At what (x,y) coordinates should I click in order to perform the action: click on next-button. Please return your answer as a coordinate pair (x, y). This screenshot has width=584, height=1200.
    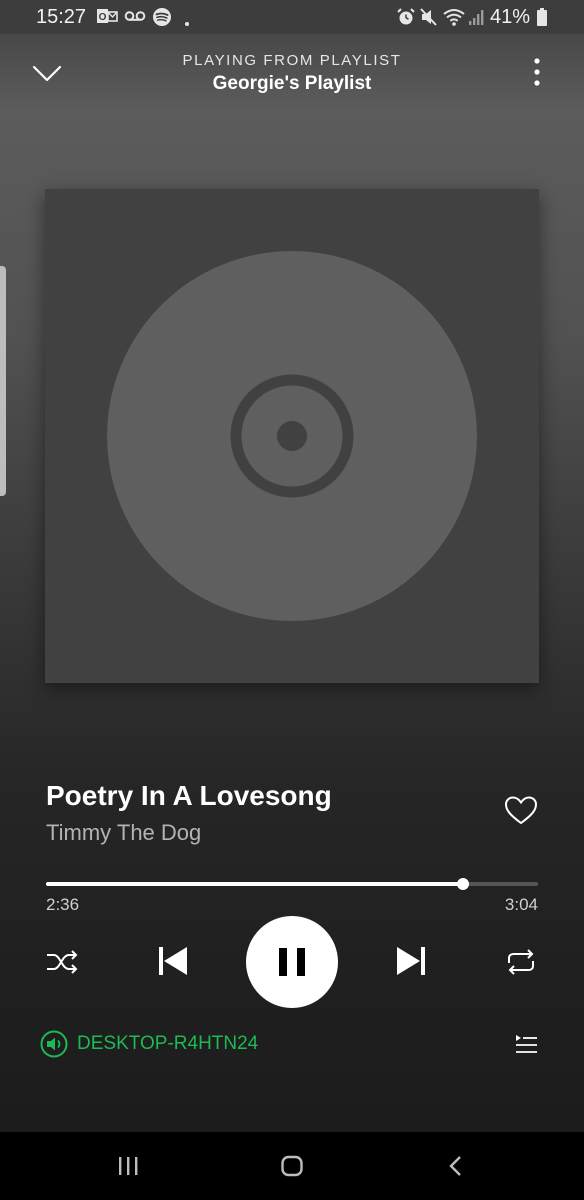
    Looking at the image, I should click on (411, 961).